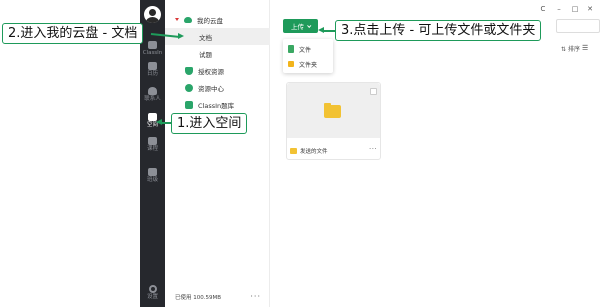 This screenshot has width=600, height=307. I want to click on rail-label: 班级, so click(152, 180).